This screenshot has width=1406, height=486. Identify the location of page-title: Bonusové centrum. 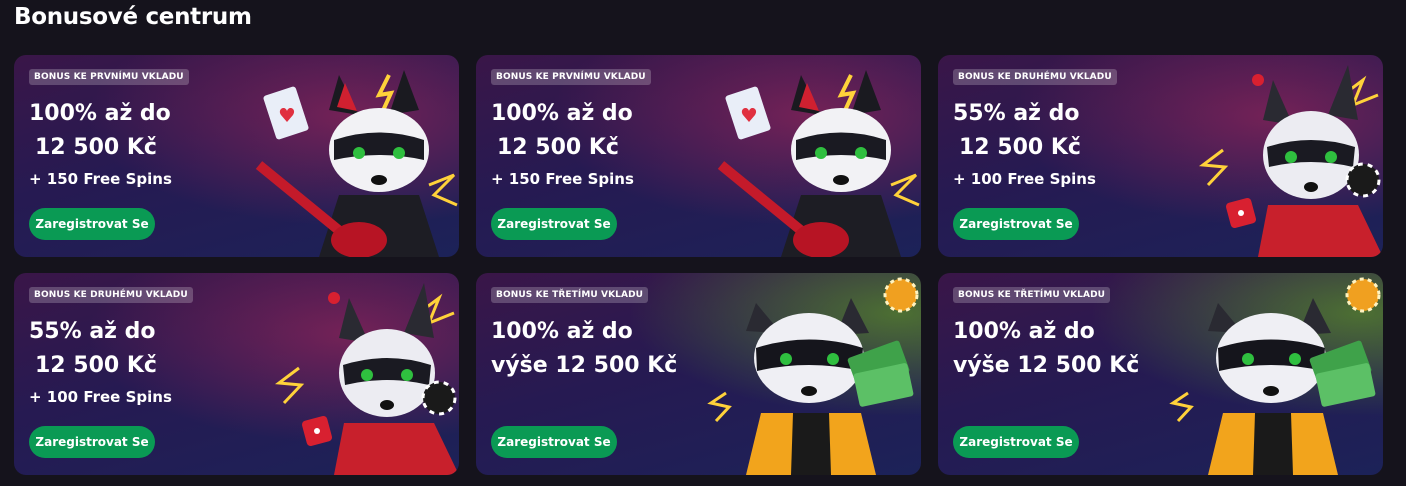
(133, 17).